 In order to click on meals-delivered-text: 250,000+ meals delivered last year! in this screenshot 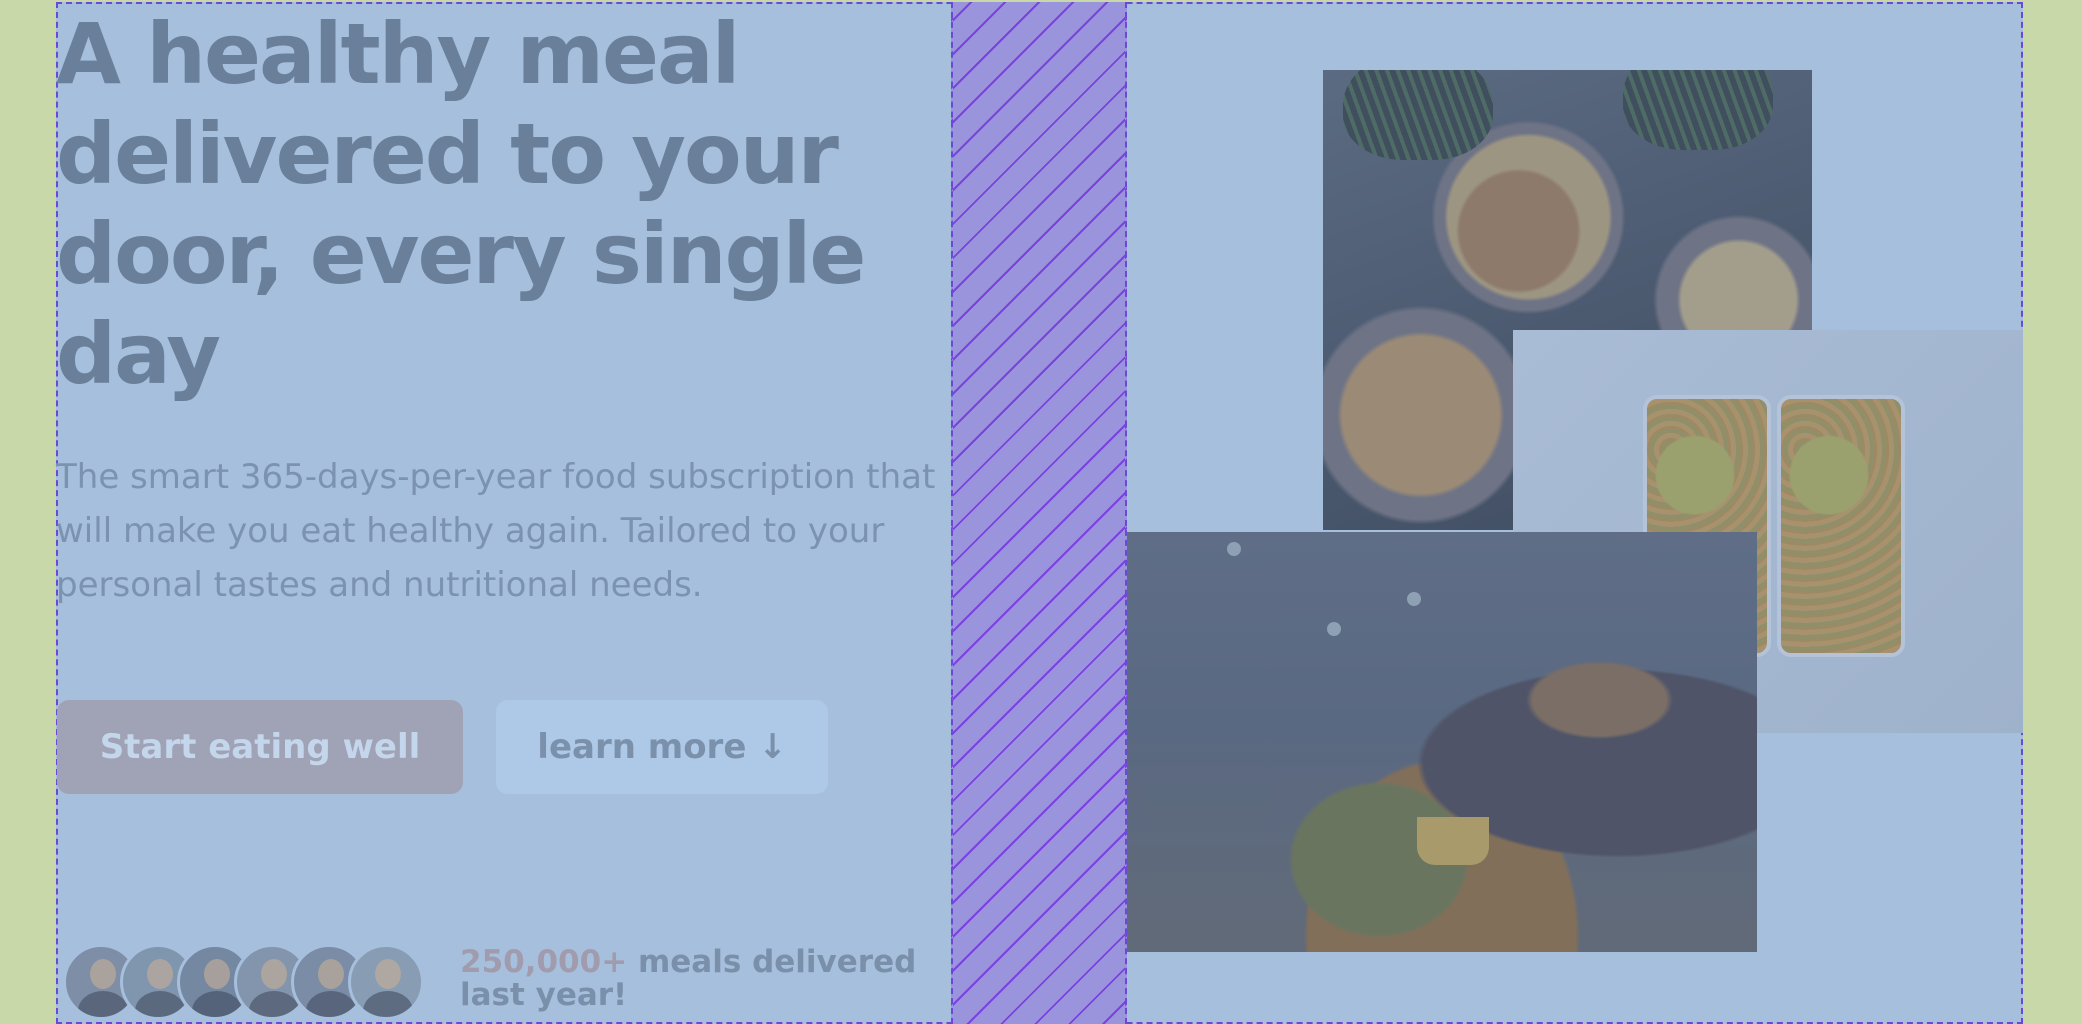, I will do `click(705, 979)`.